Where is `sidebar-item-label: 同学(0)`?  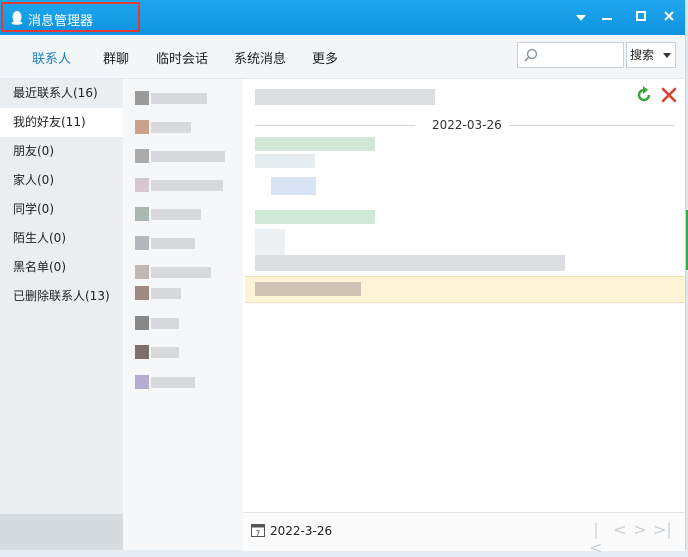 sidebar-item-label: 同学(0) is located at coordinates (33, 209).